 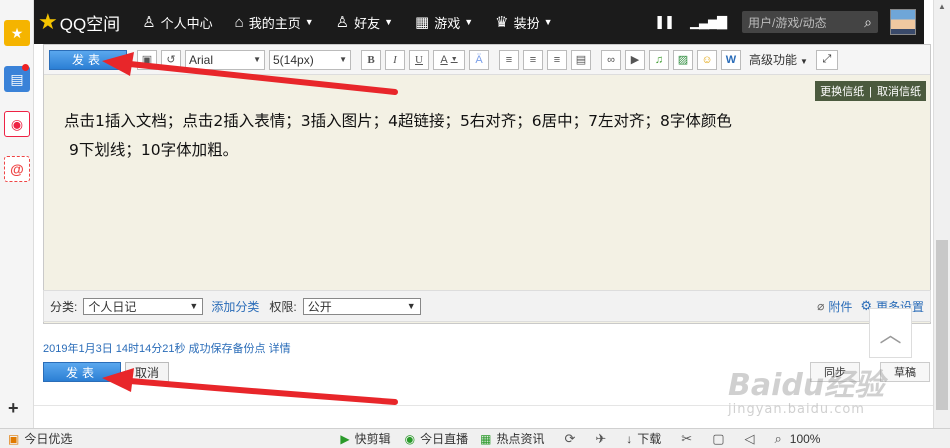 What do you see at coordinates (533, 59) in the screenshot?
I see `align-center-icon: ≡` at bounding box center [533, 59].